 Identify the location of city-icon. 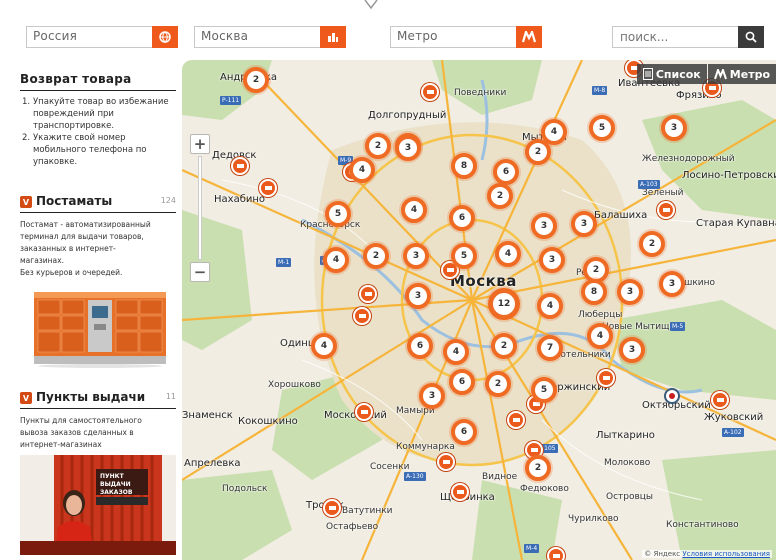
(333, 37).